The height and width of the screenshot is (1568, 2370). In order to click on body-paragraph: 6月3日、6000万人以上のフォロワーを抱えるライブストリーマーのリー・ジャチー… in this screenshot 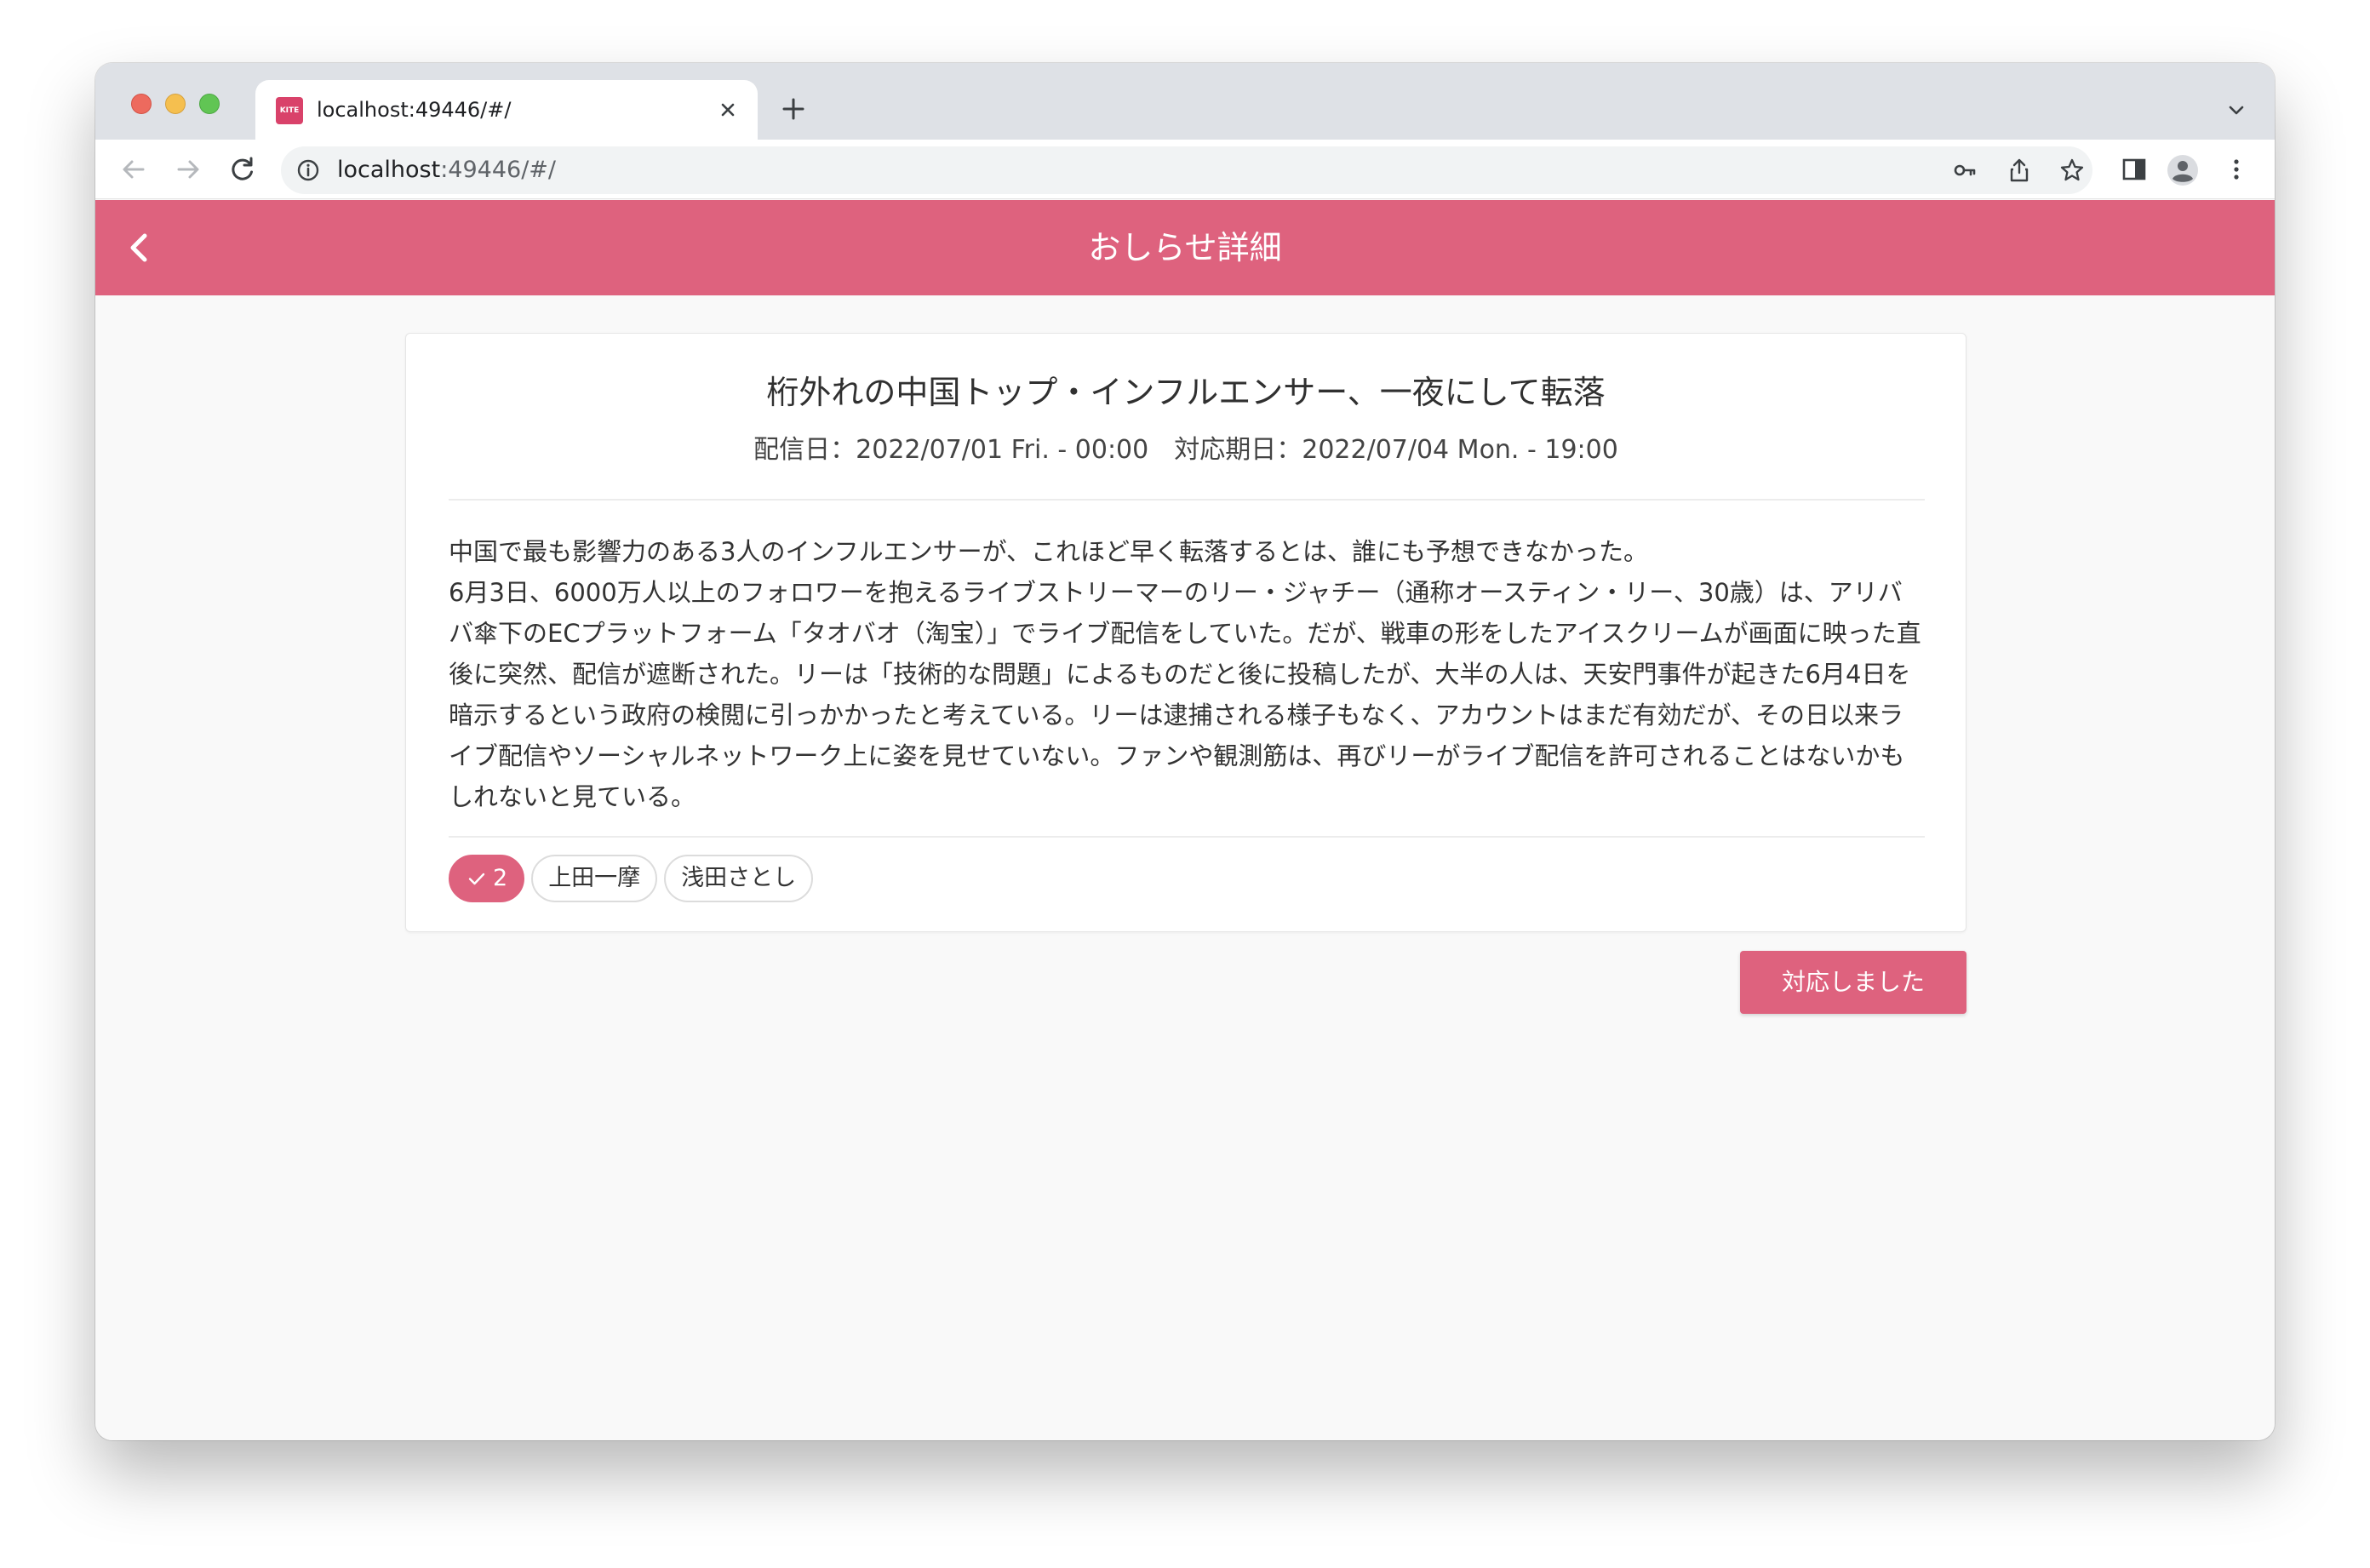, I will do `click(1185, 694)`.